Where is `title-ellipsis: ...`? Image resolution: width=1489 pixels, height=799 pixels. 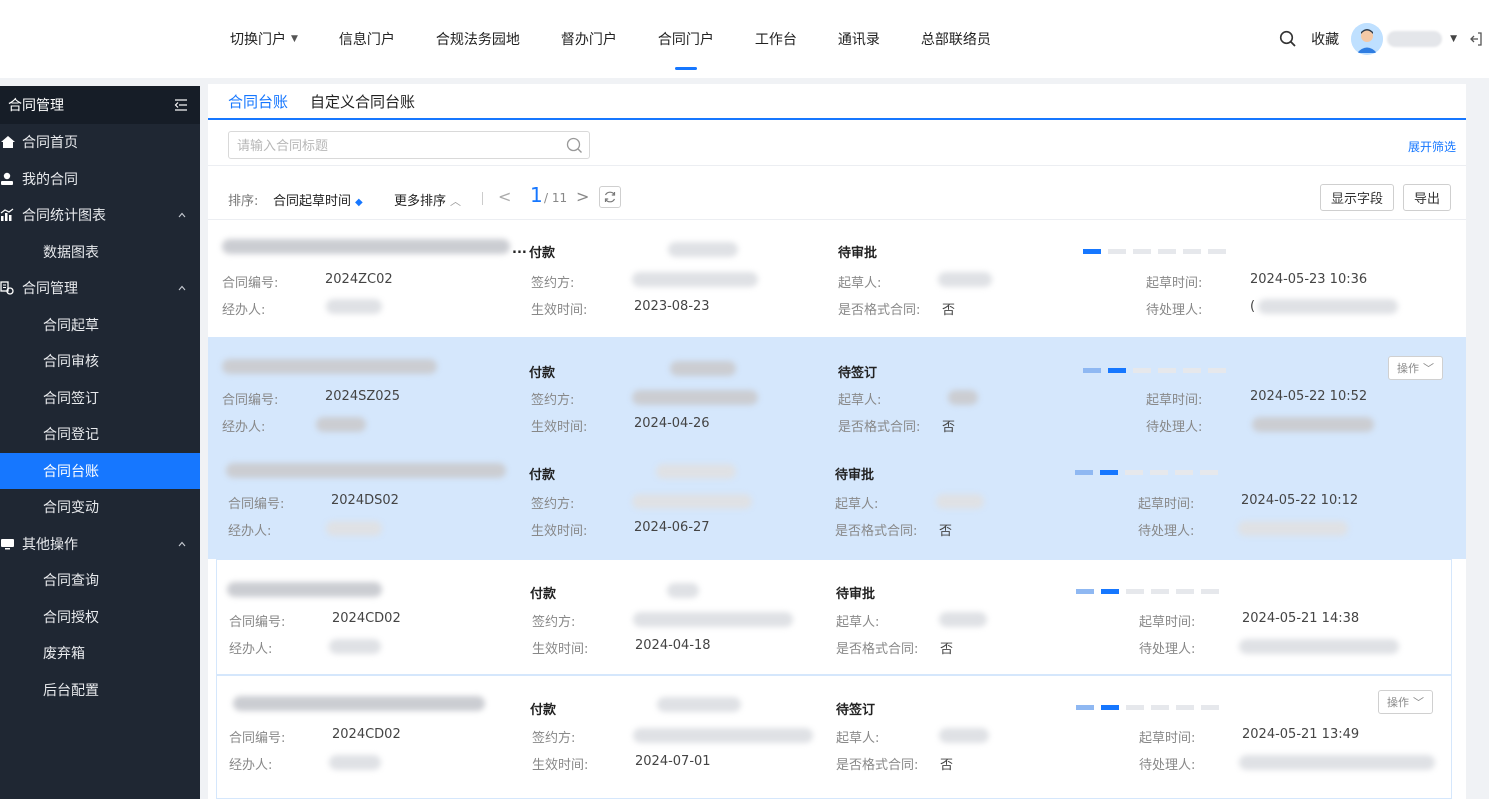 title-ellipsis: ... is located at coordinates (519, 249).